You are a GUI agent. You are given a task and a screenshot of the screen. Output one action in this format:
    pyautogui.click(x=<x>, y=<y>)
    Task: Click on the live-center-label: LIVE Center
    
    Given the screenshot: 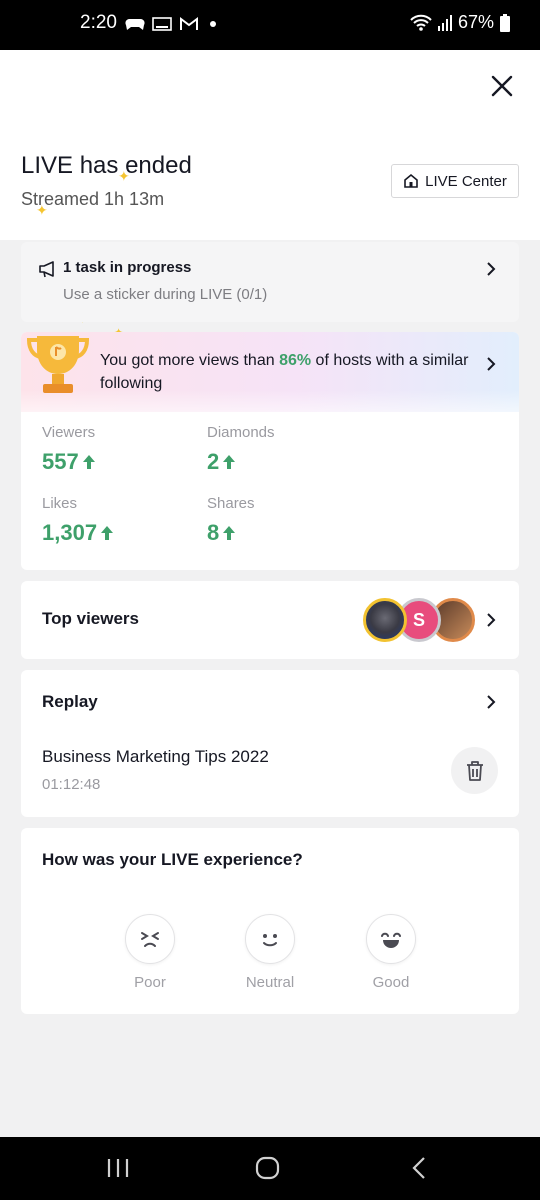 What is the action you would take?
    pyautogui.click(x=466, y=181)
    